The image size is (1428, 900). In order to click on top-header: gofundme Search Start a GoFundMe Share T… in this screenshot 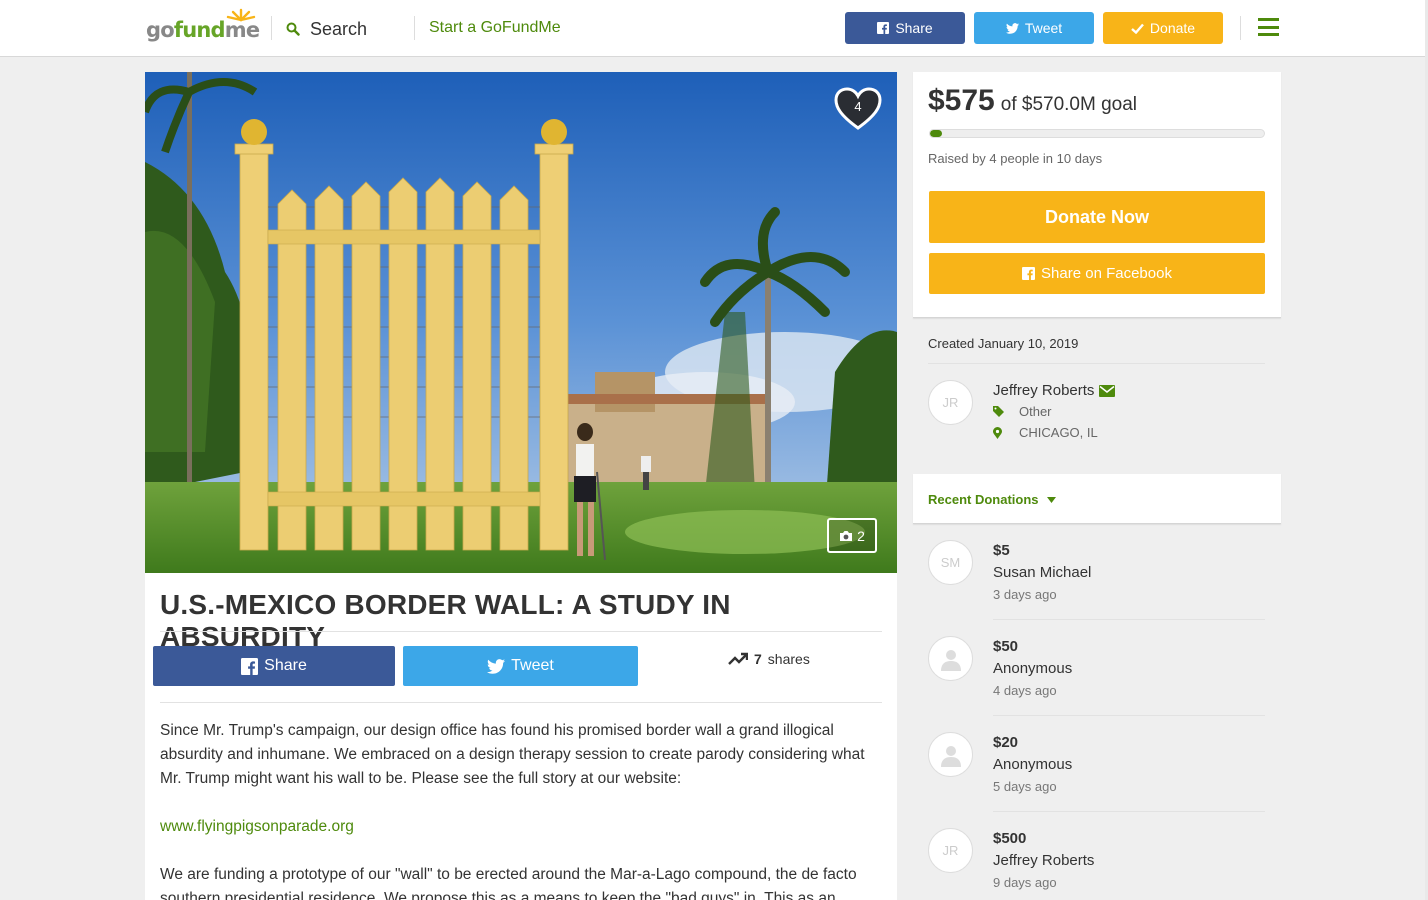, I will do `click(714, 28)`.